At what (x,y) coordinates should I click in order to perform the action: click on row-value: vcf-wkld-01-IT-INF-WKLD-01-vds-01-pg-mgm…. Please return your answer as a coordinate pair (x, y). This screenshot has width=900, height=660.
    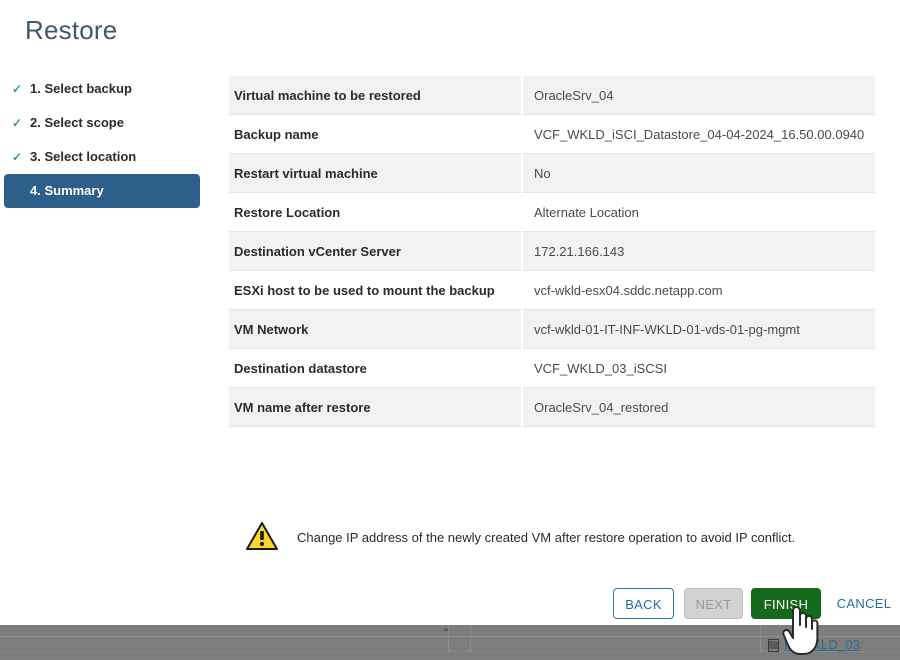
    Looking at the image, I should click on (698, 329).